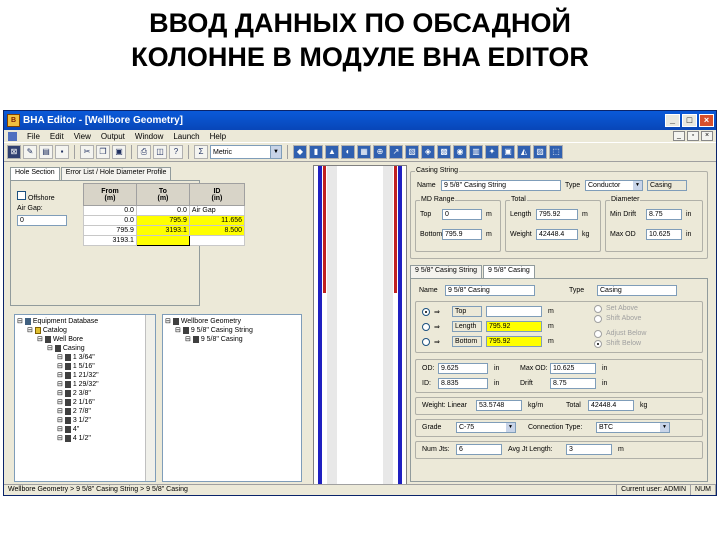 This screenshot has height=540, width=720. I want to click on module-14-icon: ▣, so click(508, 152).